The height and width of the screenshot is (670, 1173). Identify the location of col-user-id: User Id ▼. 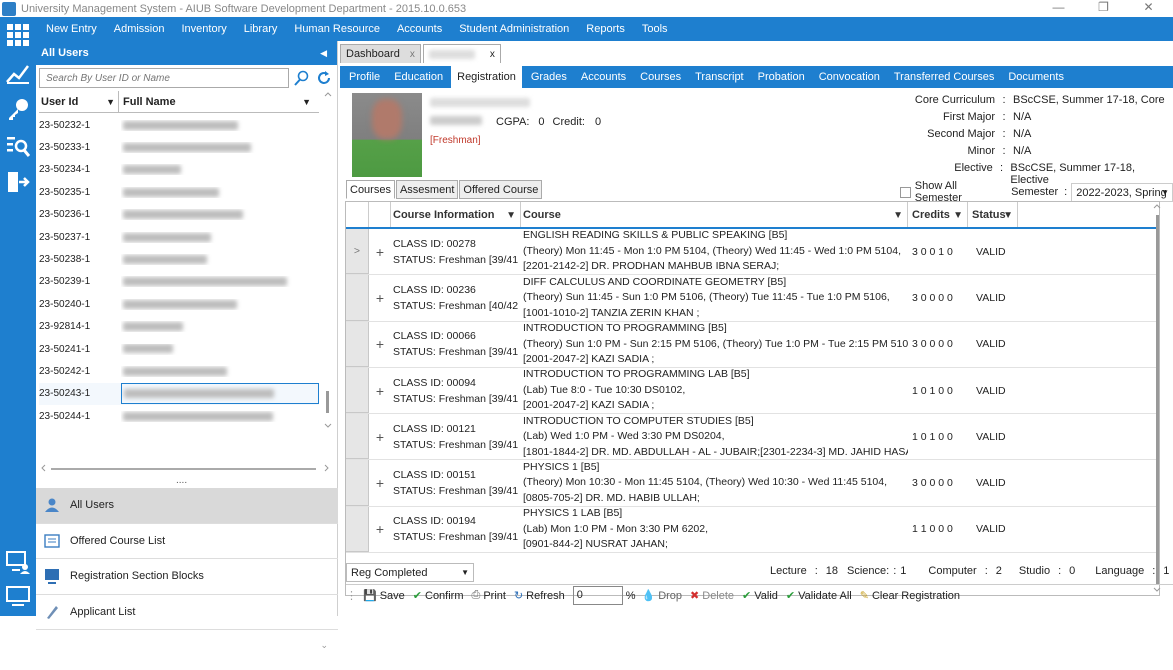
(79, 101).